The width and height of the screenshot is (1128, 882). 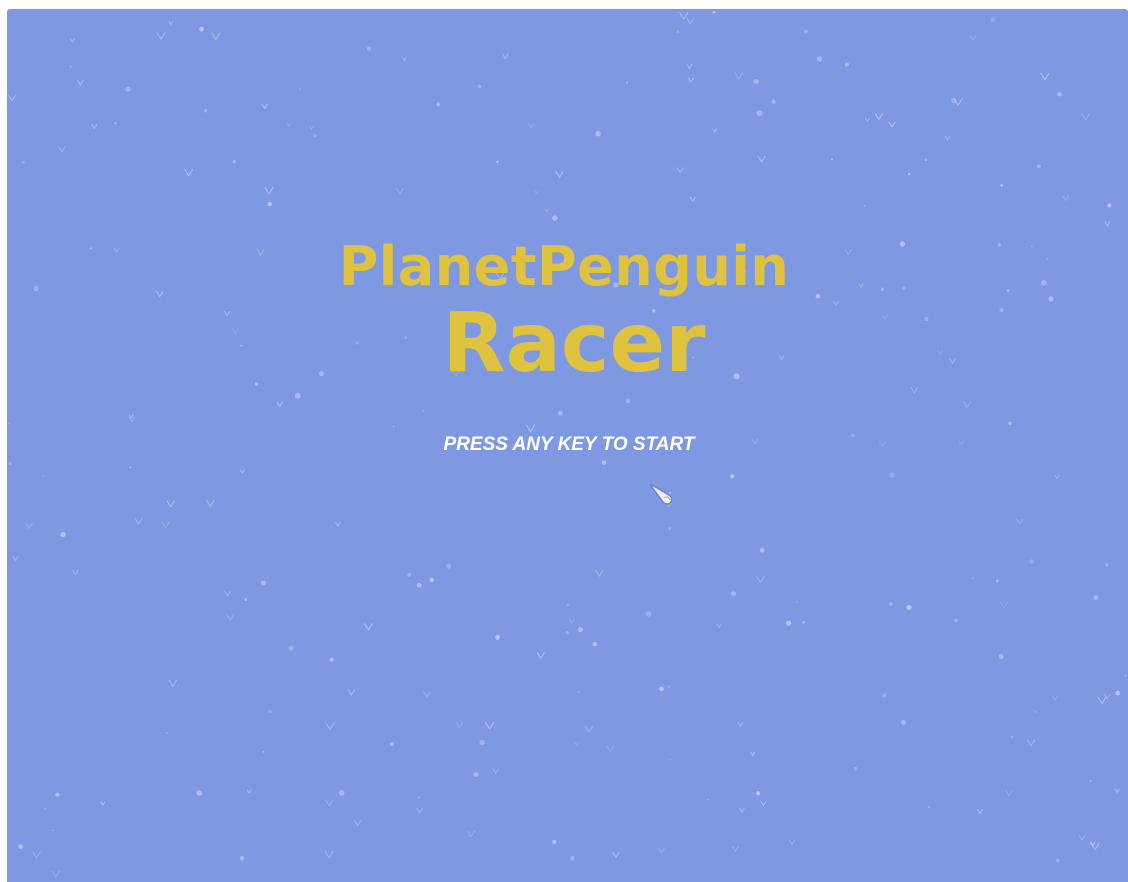 I want to click on press-any-key-prompt: PRESS ANY KEY TO START, so click(x=564, y=445).